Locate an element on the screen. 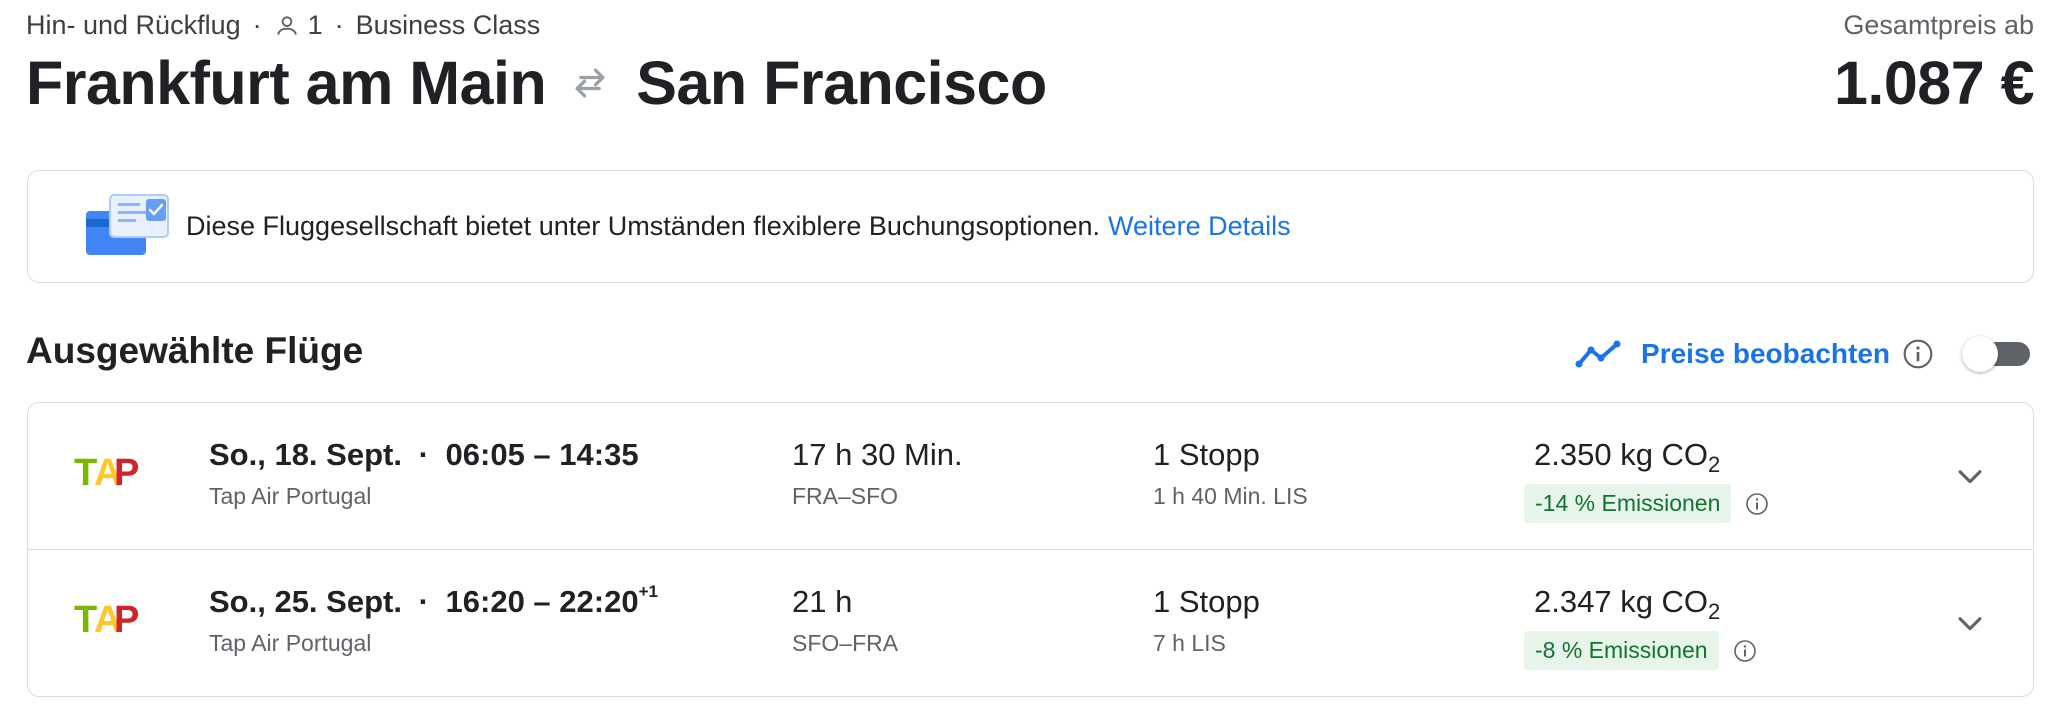 This screenshot has height=721, width=2048. day-offset: +1 is located at coordinates (648, 591).